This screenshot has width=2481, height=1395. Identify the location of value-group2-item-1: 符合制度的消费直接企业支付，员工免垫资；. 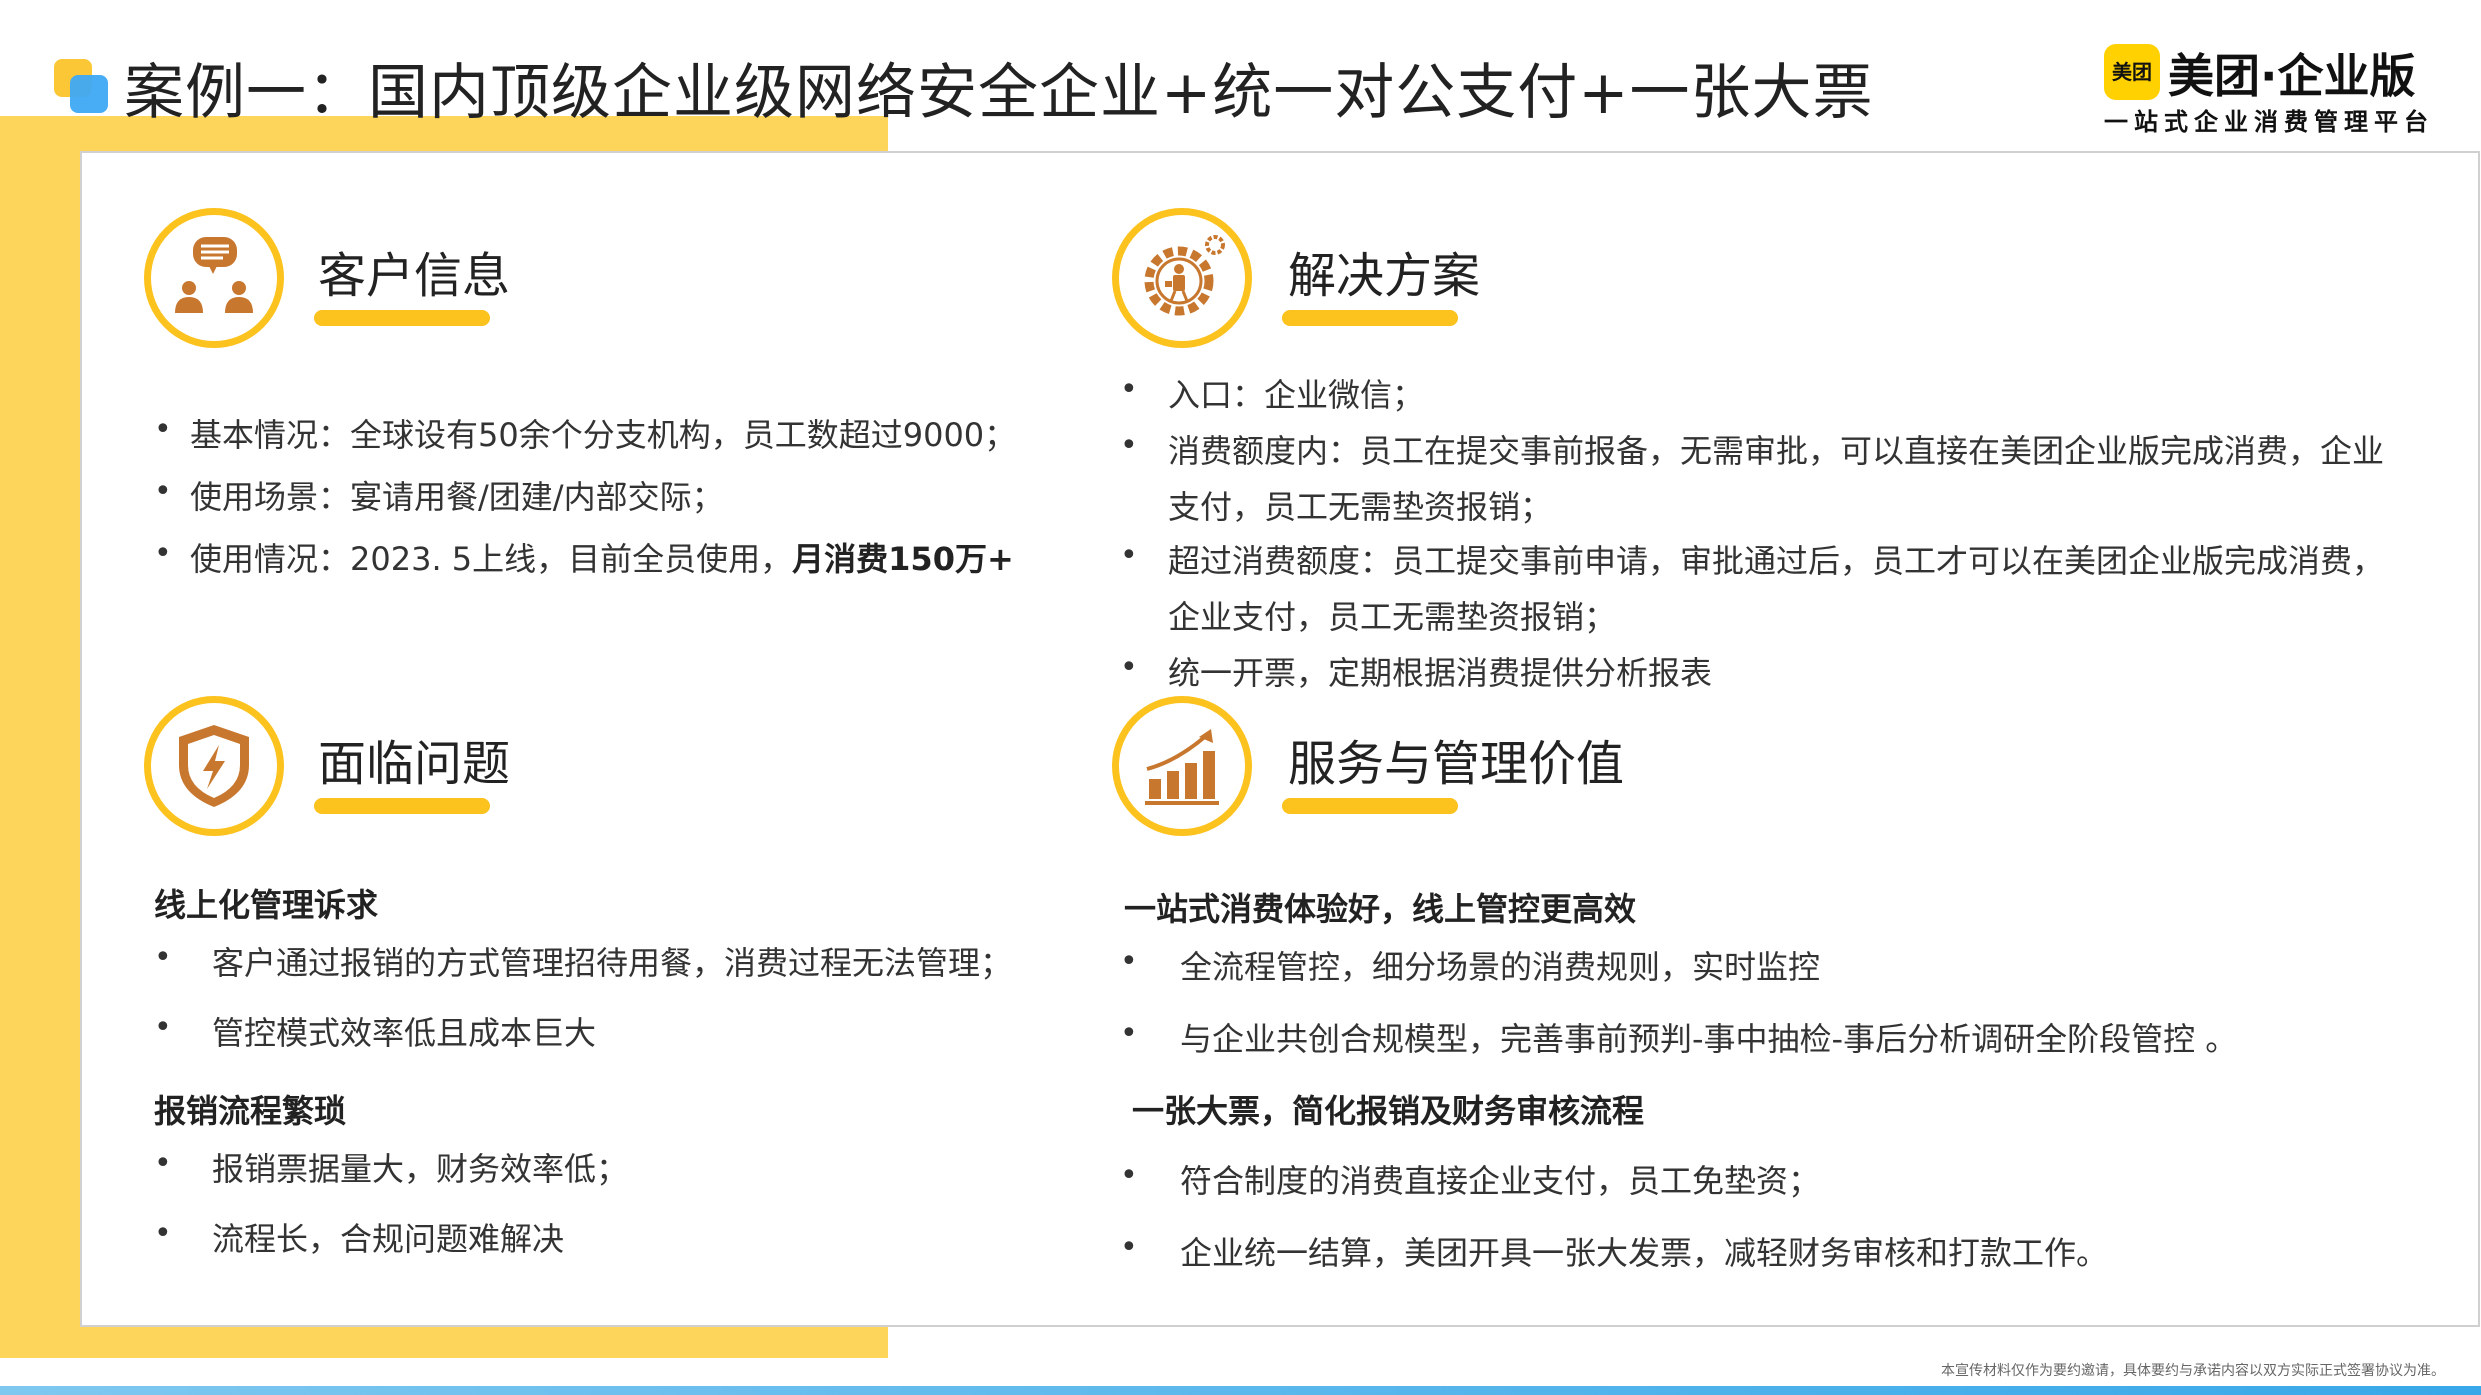
(1500, 1181).